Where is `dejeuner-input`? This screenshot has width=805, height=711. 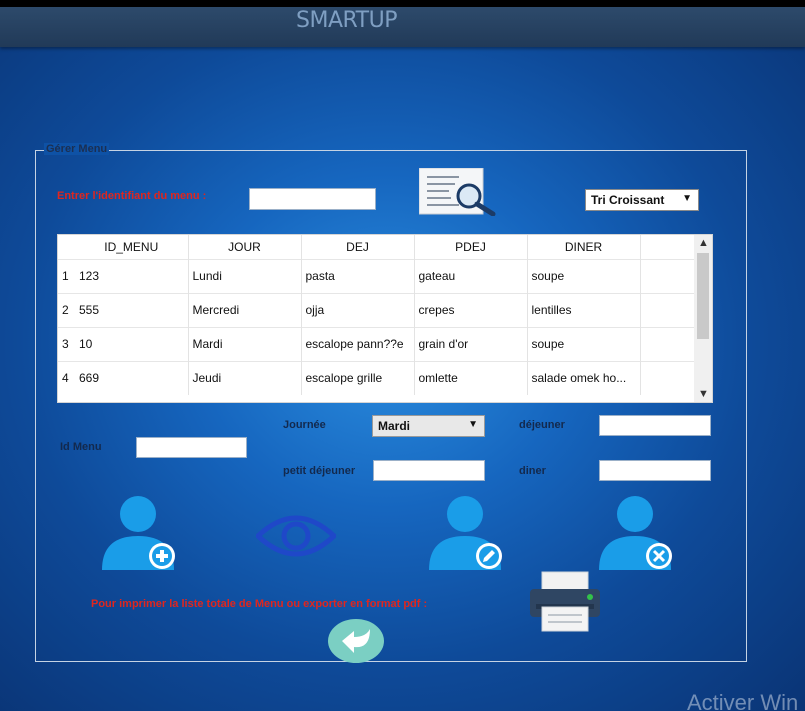
dejeuner-input is located at coordinates (655, 425).